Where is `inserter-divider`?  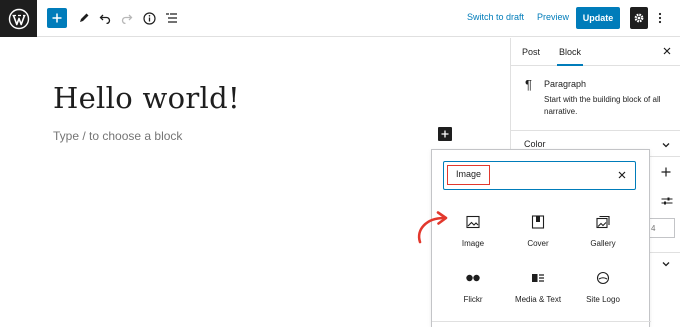 inserter-divider is located at coordinates (541, 321).